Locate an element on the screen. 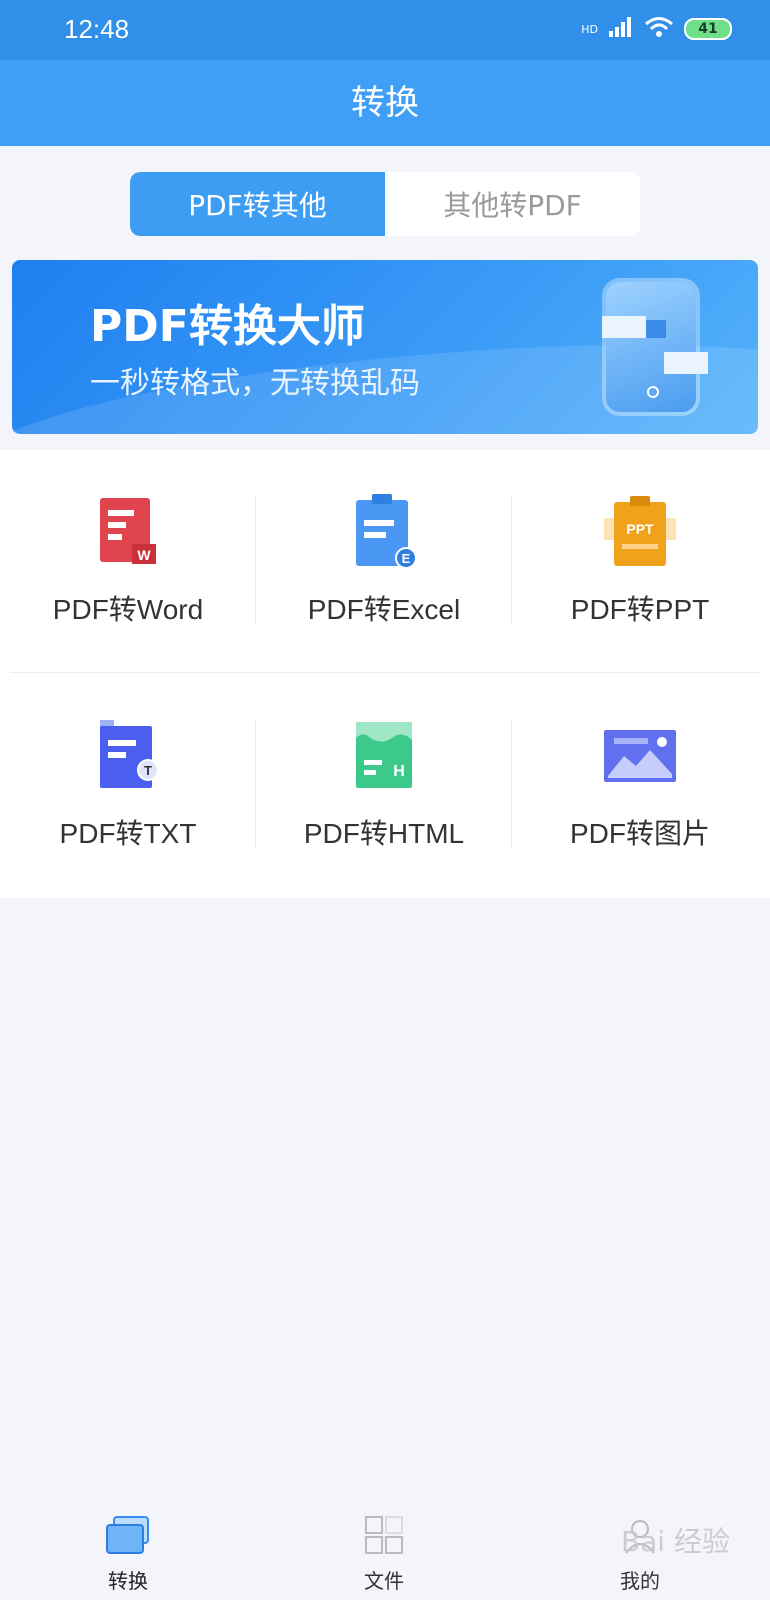 Image resolution: width=770 pixels, height=1600 pixels. tool-pdf-to-txt: T PDF转TXT is located at coordinates (128, 784).